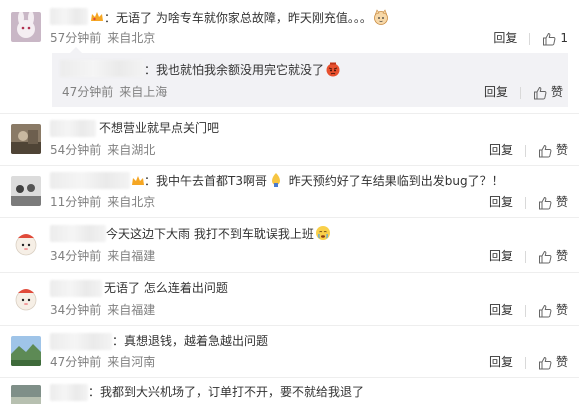 The image size is (579, 404). I want to click on comment-text: ：我都到大兴机场了，订单打不开，要不就给我退了, so click(226, 392).